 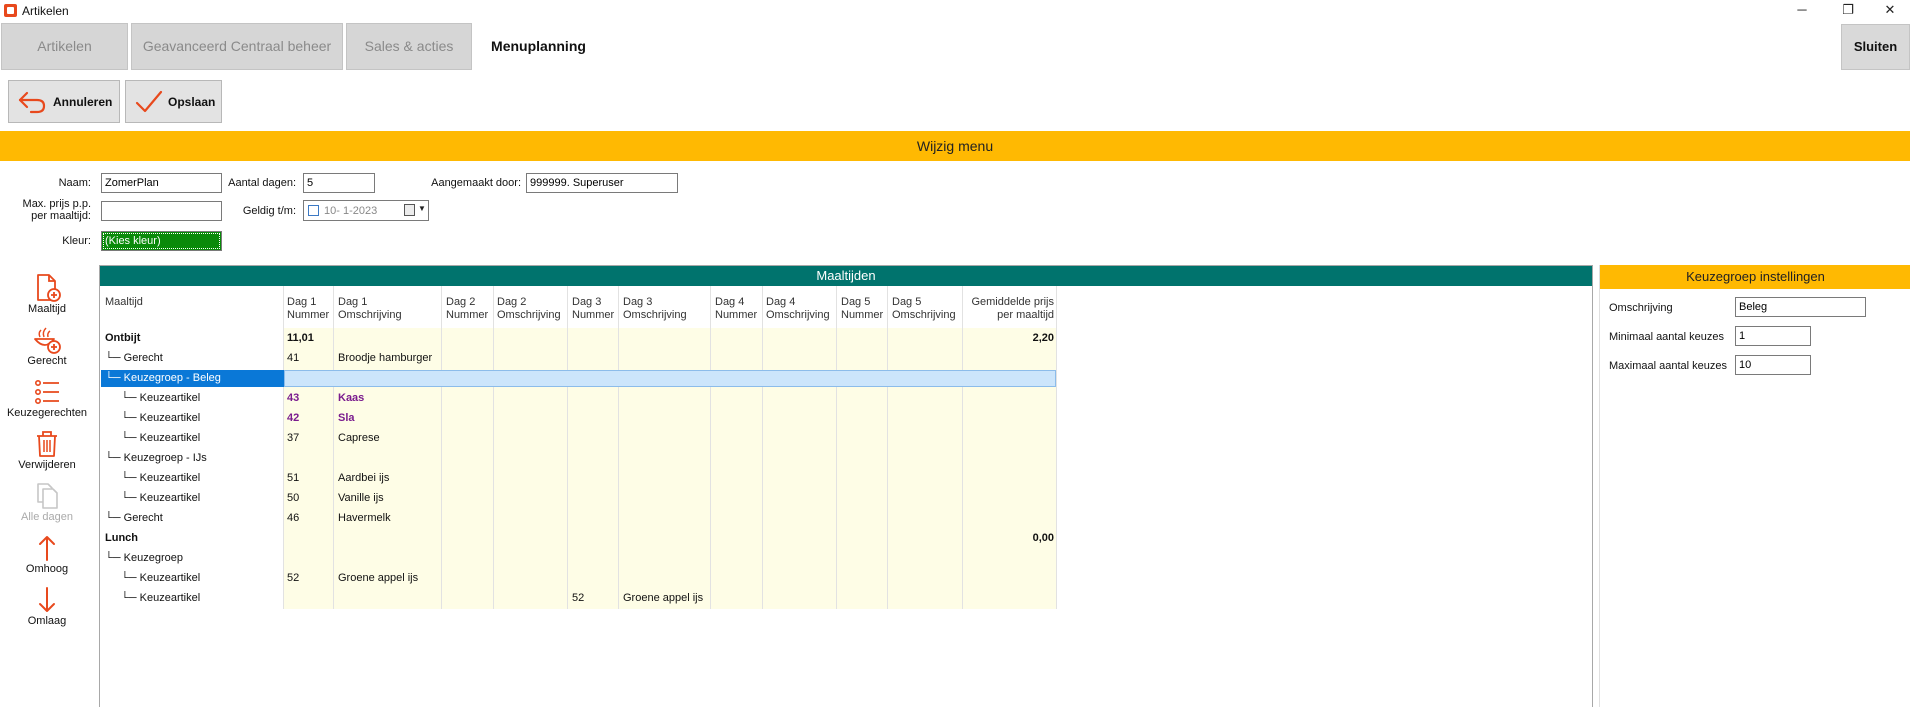 I want to click on settings-title: Keuzegroep instellingen, so click(x=1755, y=277).